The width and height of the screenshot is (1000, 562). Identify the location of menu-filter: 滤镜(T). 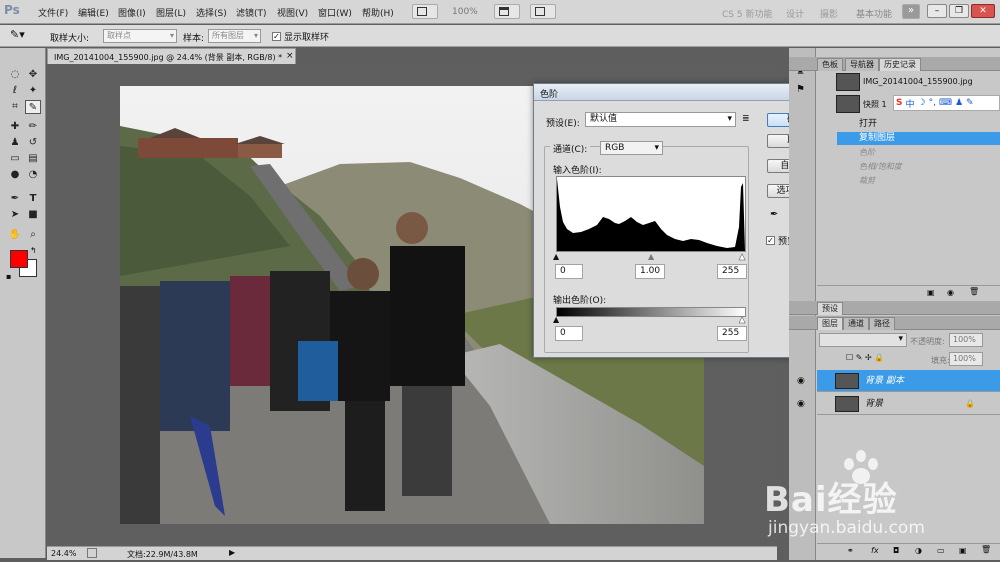
(251, 12).